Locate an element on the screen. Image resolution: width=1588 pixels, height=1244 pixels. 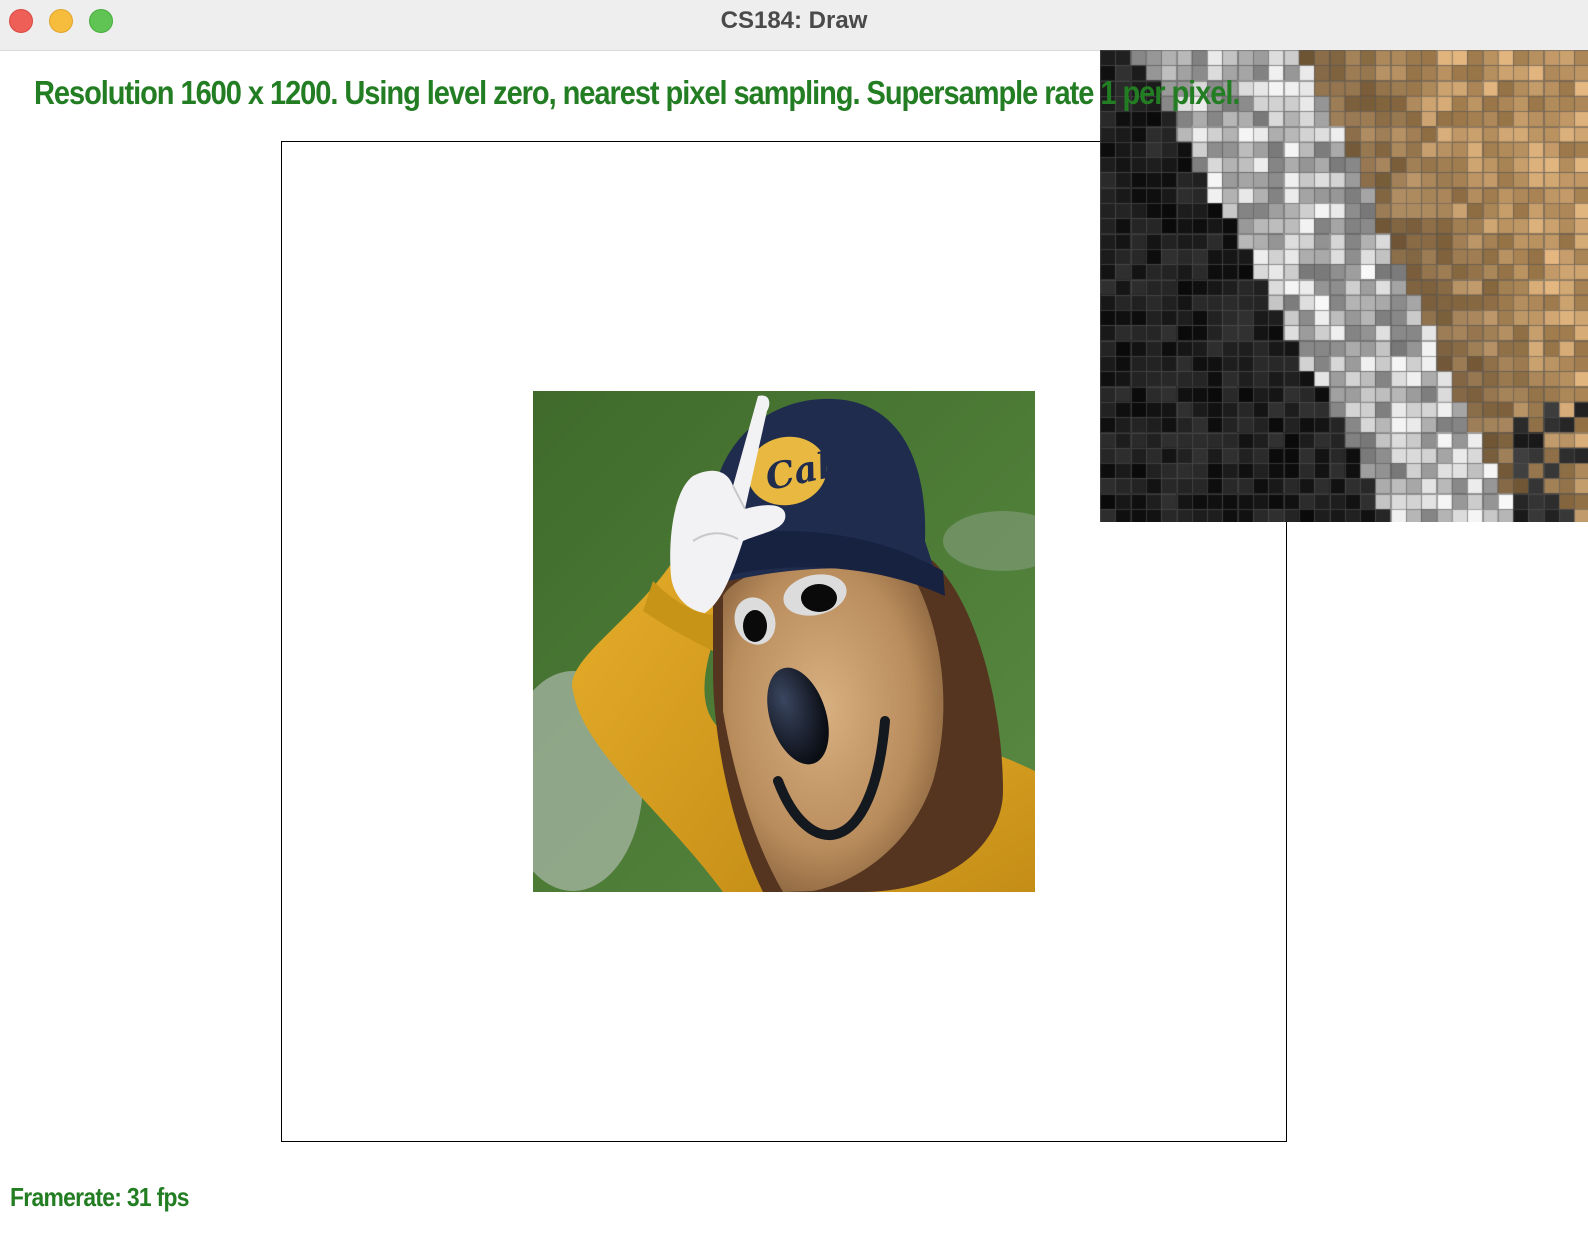
title-bar: CS184: Draw is located at coordinates (794, 25).